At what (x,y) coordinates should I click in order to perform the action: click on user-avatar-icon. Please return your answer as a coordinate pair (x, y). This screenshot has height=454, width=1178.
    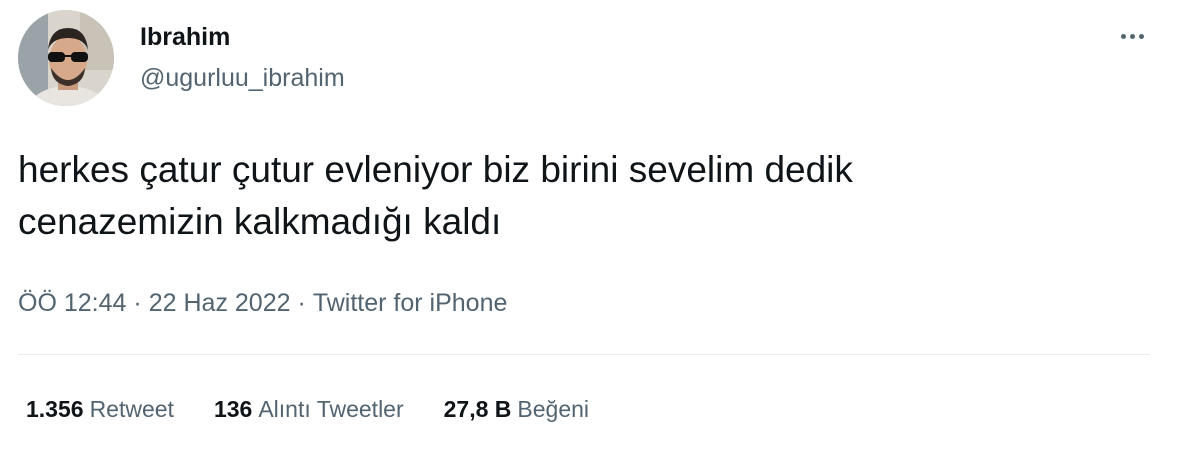
    Looking at the image, I should click on (66, 58).